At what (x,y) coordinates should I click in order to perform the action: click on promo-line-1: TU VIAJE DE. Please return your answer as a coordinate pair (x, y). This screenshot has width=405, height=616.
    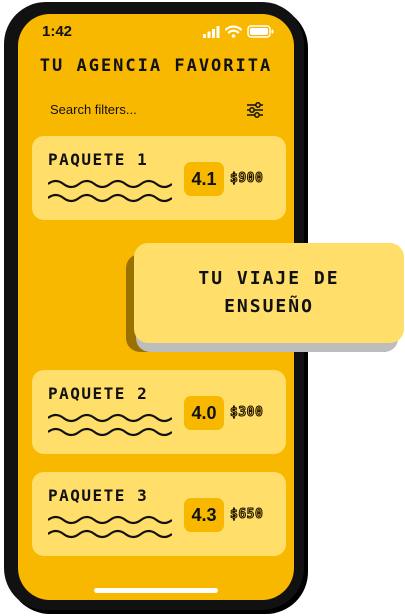
    Looking at the image, I should click on (269, 278).